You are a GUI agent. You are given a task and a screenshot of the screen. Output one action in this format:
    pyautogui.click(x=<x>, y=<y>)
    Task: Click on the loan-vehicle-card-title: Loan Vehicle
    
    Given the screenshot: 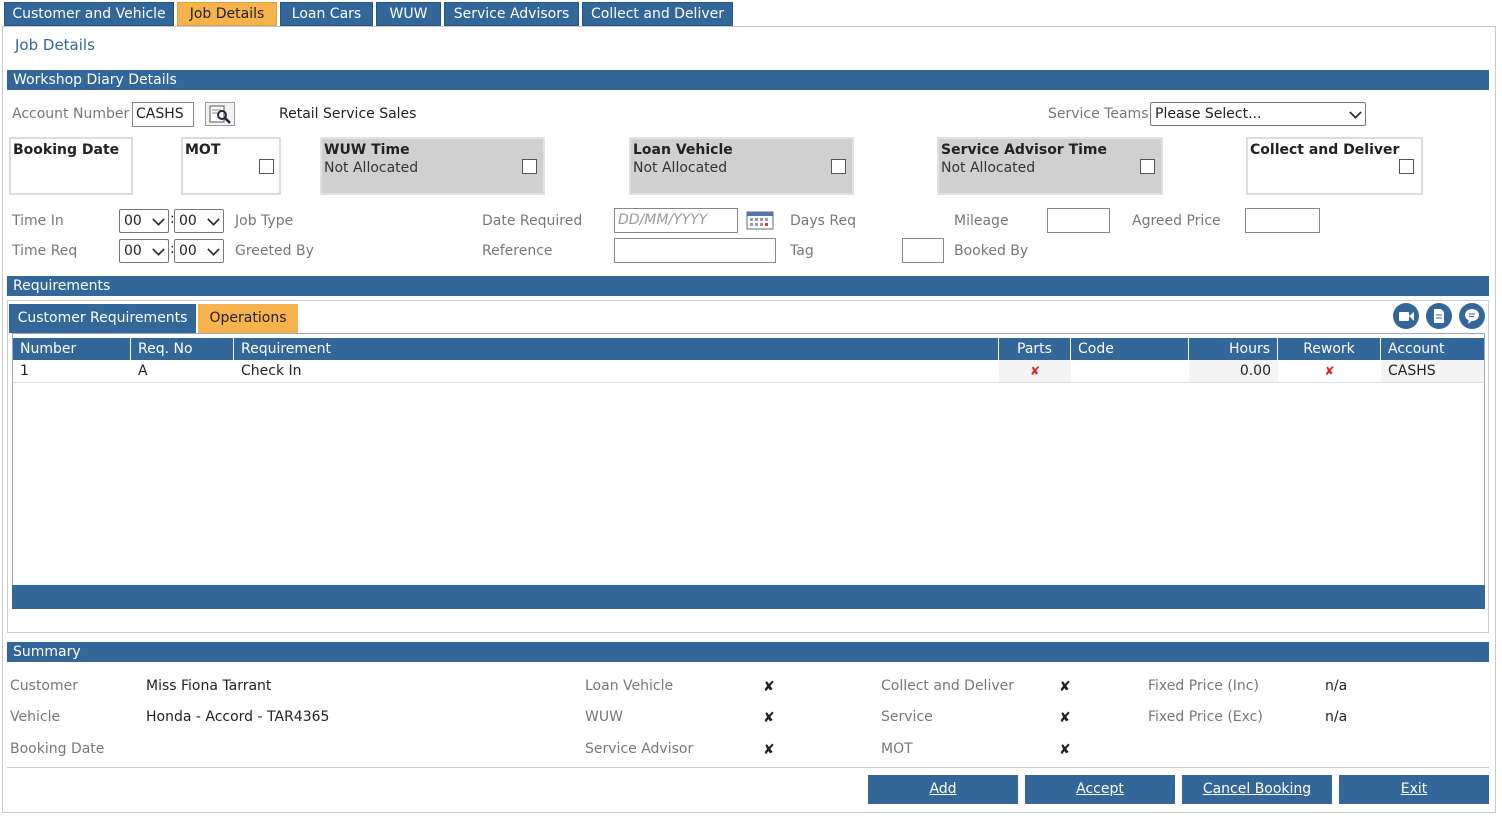 What is the action you would take?
    pyautogui.click(x=683, y=150)
    